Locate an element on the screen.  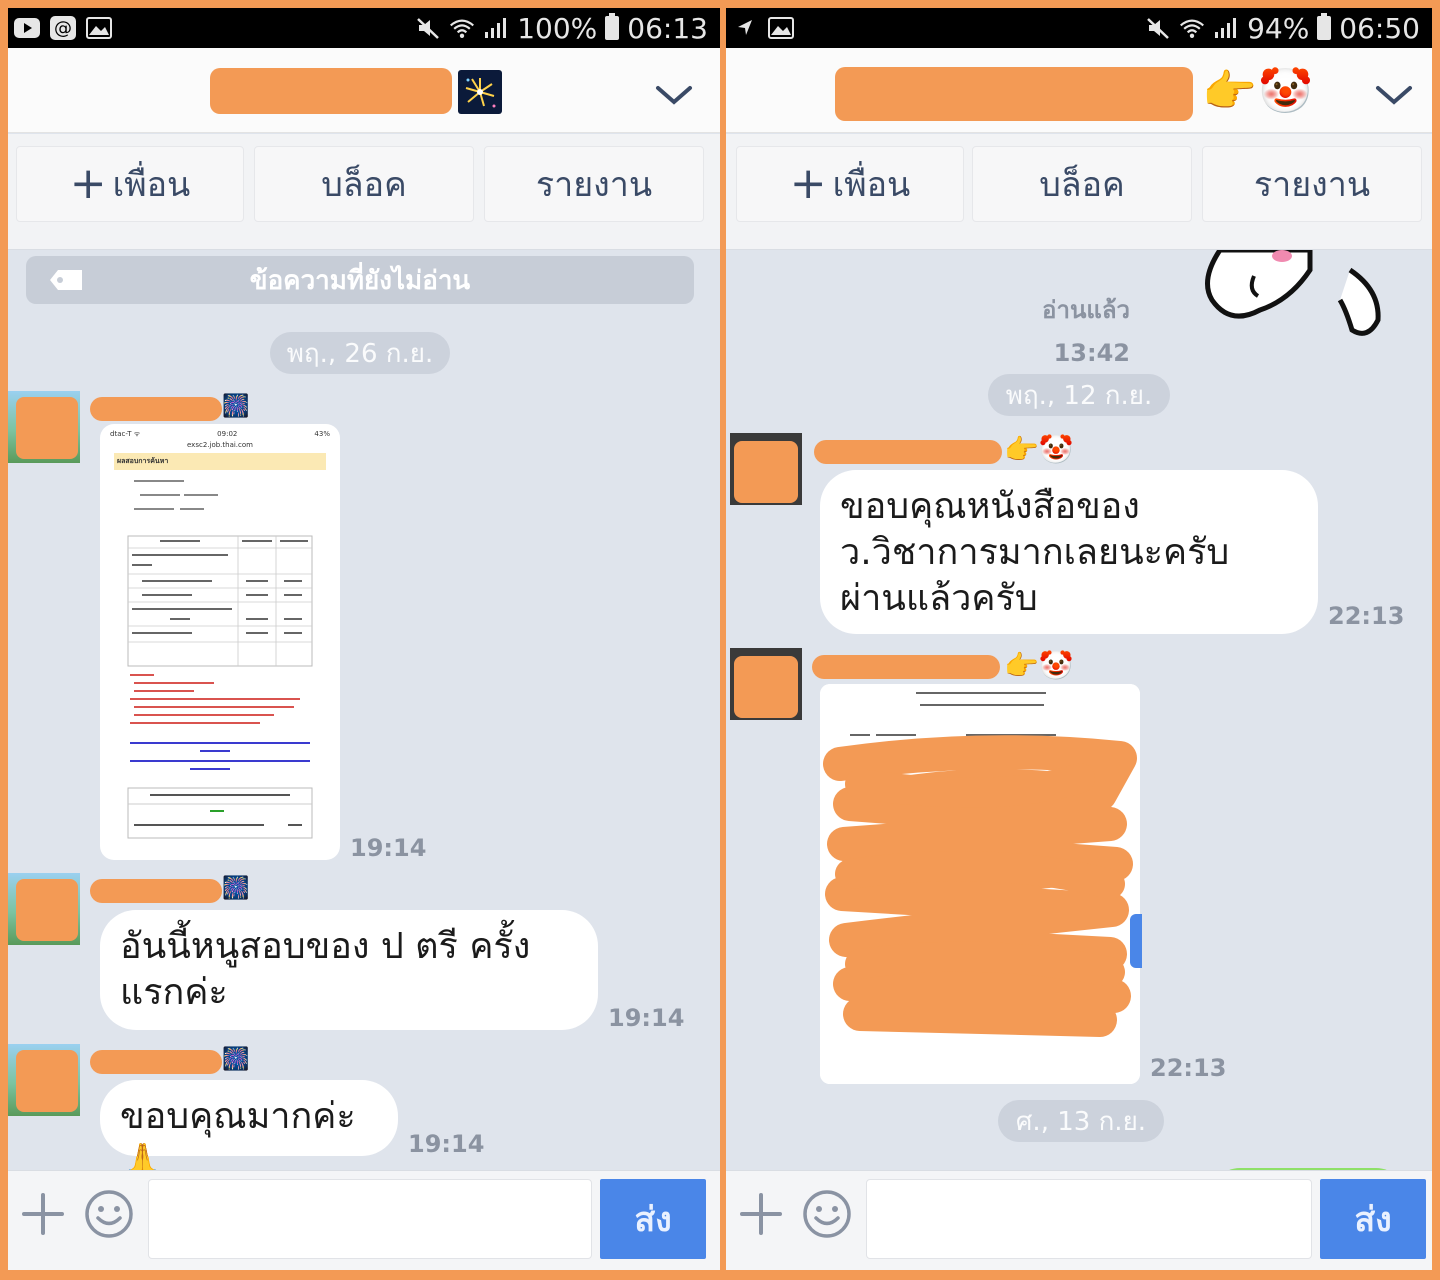
read-receipt: อ่านแล้ว 13:42 is located at coordinates (1068, 328).